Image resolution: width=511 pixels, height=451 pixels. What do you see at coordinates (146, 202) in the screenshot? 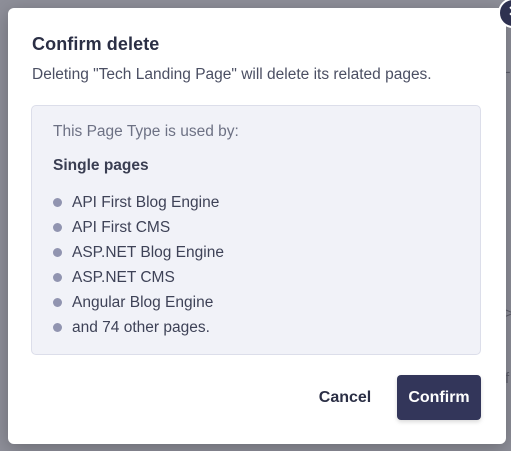
I see `list-item-label: API First Blog Engine` at bounding box center [146, 202].